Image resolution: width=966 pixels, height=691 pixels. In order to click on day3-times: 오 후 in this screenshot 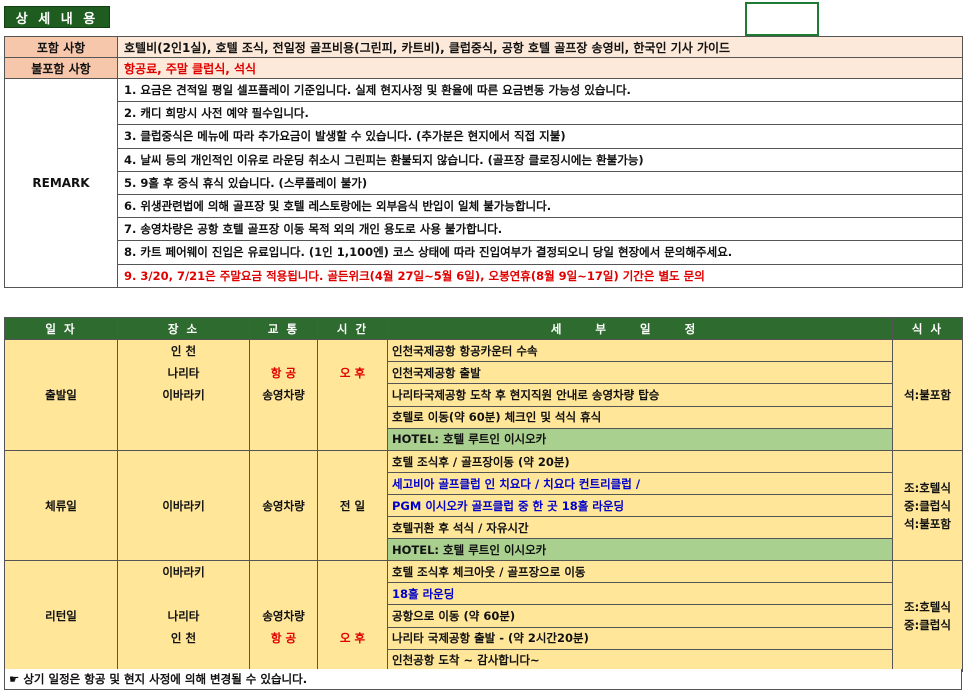, I will do `click(352, 616)`.